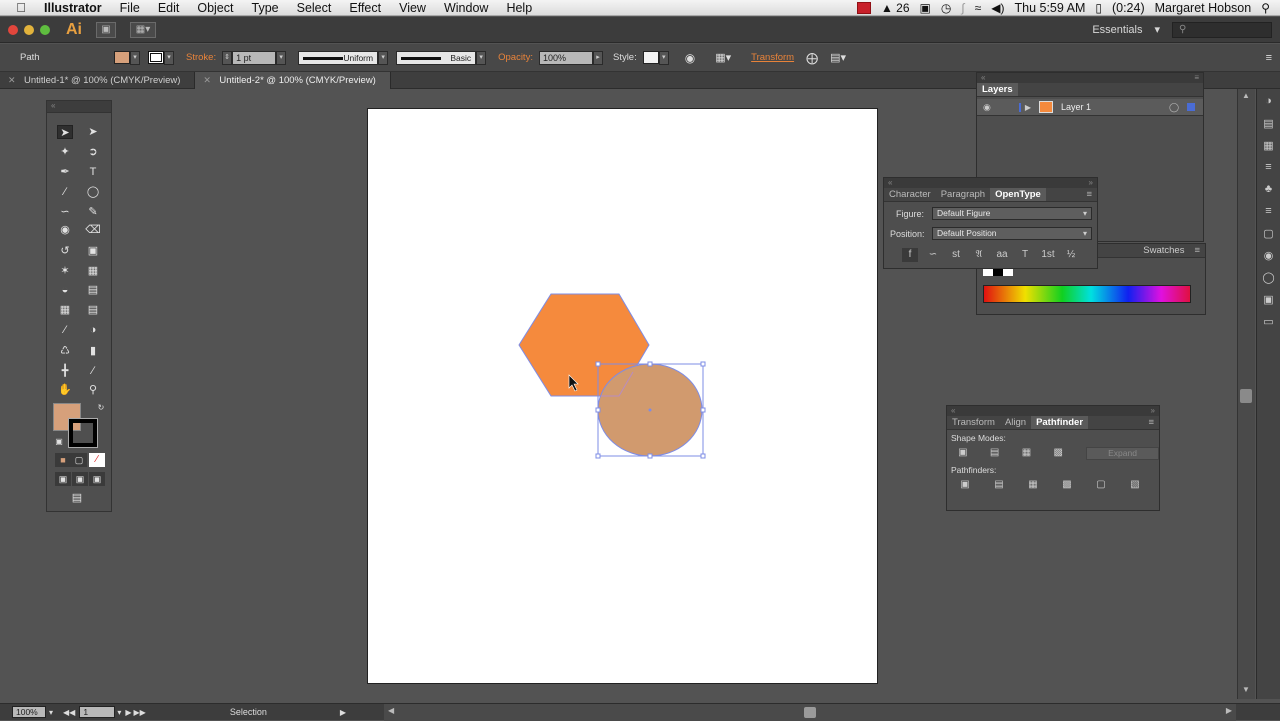 The image size is (1280, 721). Describe the element at coordinates (119, 712) in the screenshot. I see `artboard-dropdown-icon: ▾` at that location.